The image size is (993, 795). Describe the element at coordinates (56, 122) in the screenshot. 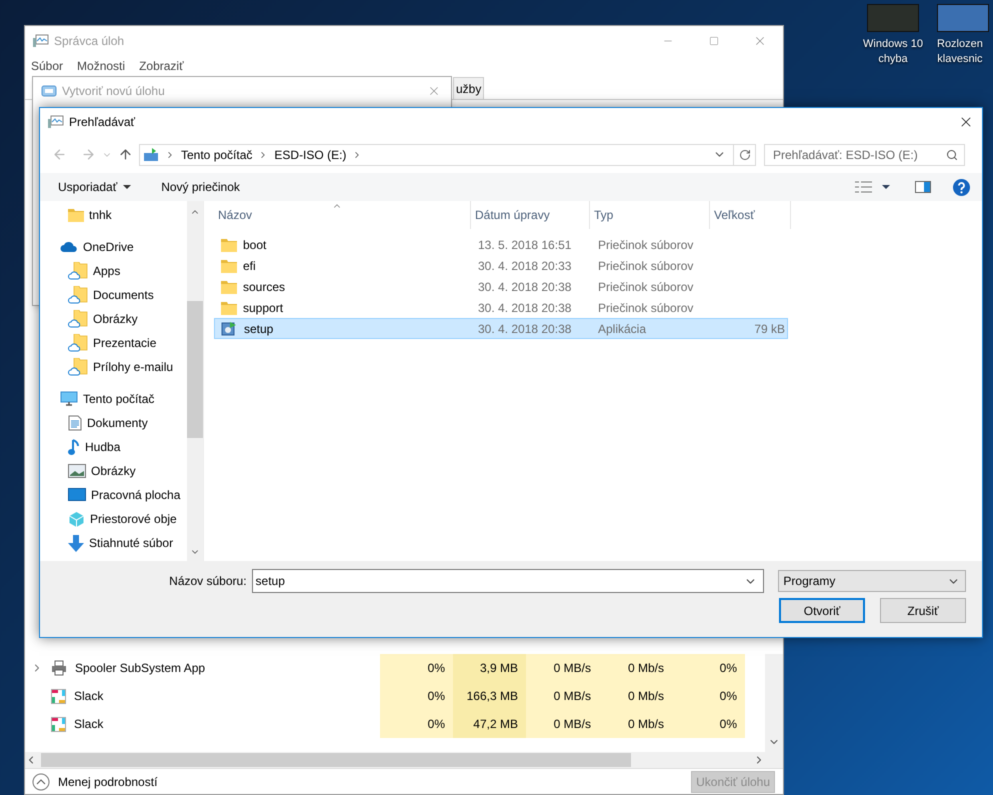

I see `monitor-chart-icon` at that location.